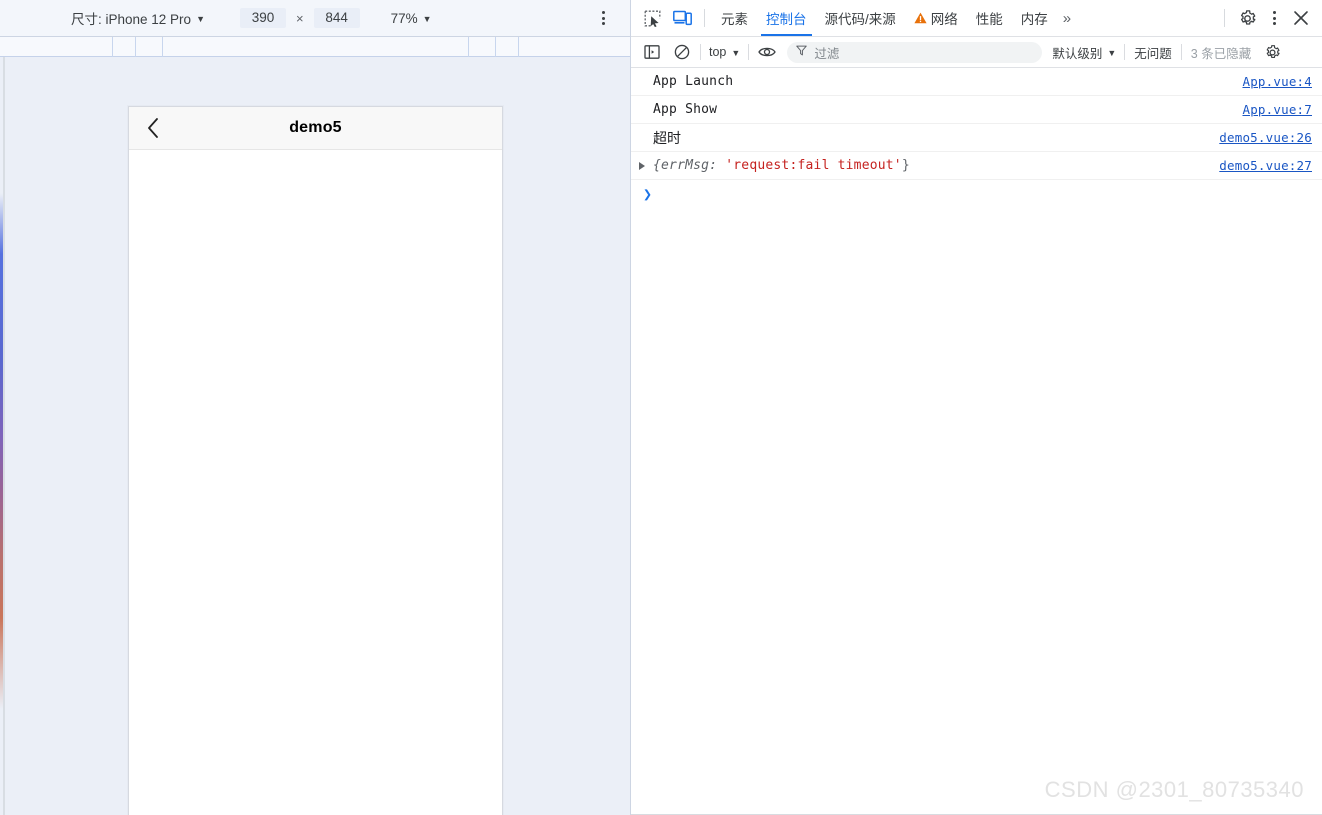 This screenshot has height=815, width=1322. I want to click on live-expression-icon, so click(767, 52).